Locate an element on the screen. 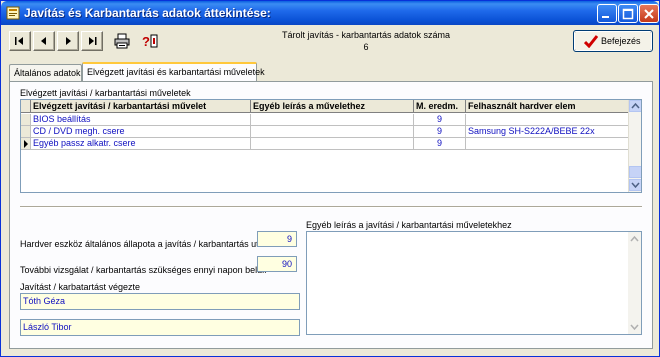 This screenshot has width=660, height=357. current-row-arrow-icon is located at coordinates (26, 144).